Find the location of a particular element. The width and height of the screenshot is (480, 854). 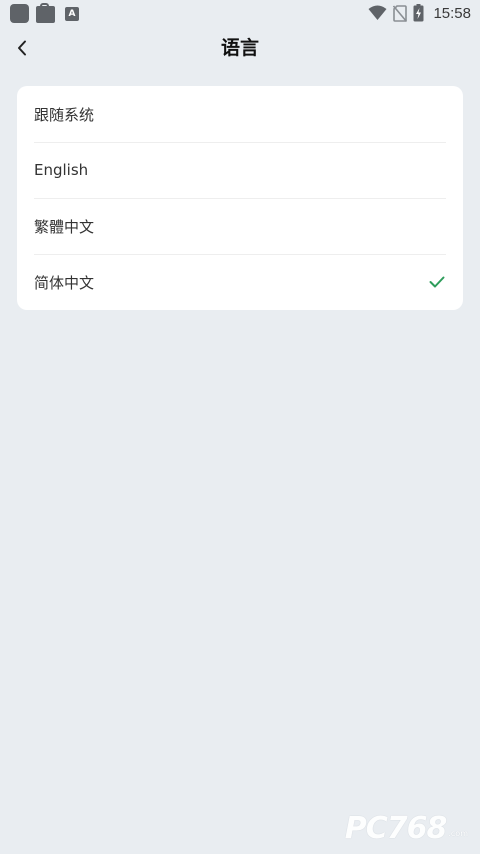

notification-icons: A is located at coordinates (44, 13).